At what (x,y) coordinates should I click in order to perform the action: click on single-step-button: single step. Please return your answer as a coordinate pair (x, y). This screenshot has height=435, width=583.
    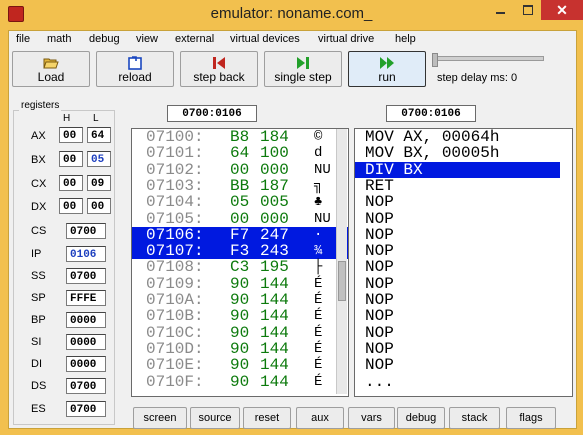
    Looking at the image, I should click on (303, 69).